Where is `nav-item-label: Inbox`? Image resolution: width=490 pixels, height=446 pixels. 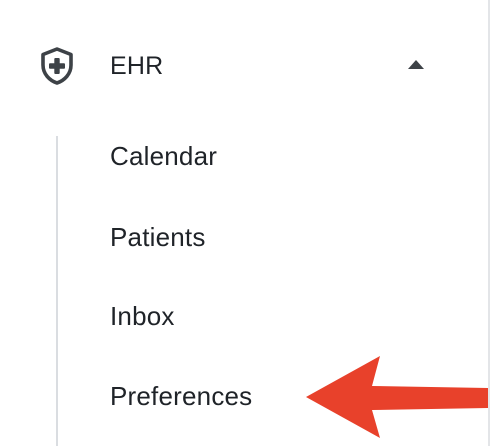
nav-item-label: Inbox is located at coordinates (142, 316).